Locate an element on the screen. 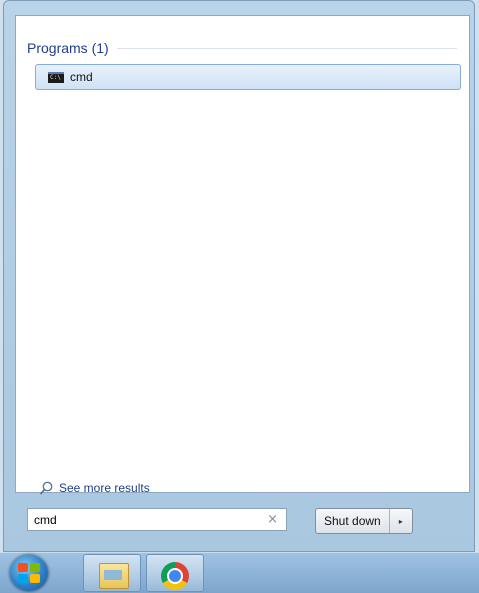 This screenshot has height=593, width=479. shutdown-control: Shut down ▸ is located at coordinates (364, 521).